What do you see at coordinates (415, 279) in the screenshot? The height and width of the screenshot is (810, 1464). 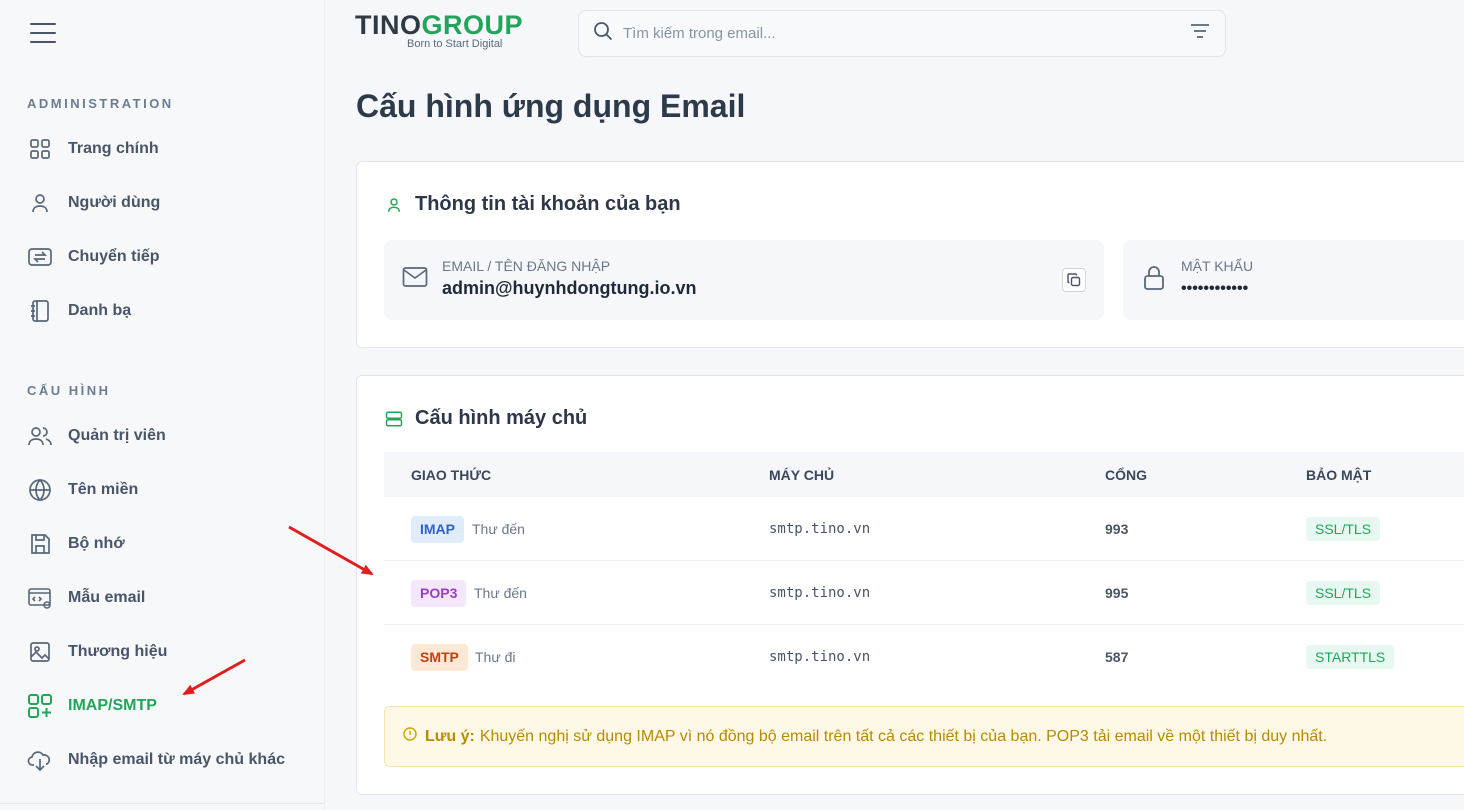 I see `mail-icon` at bounding box center [415, 279].